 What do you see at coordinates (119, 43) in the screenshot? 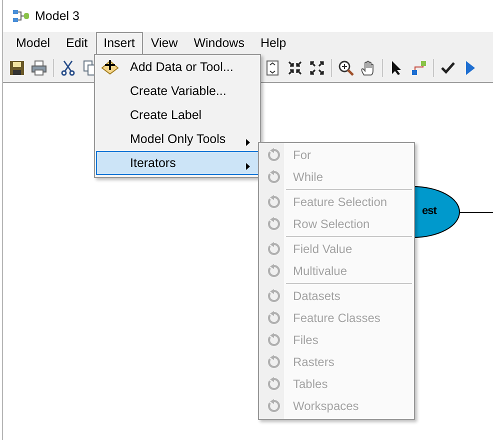
I see `menu-item: Insert` at bounding box center [119, 43].